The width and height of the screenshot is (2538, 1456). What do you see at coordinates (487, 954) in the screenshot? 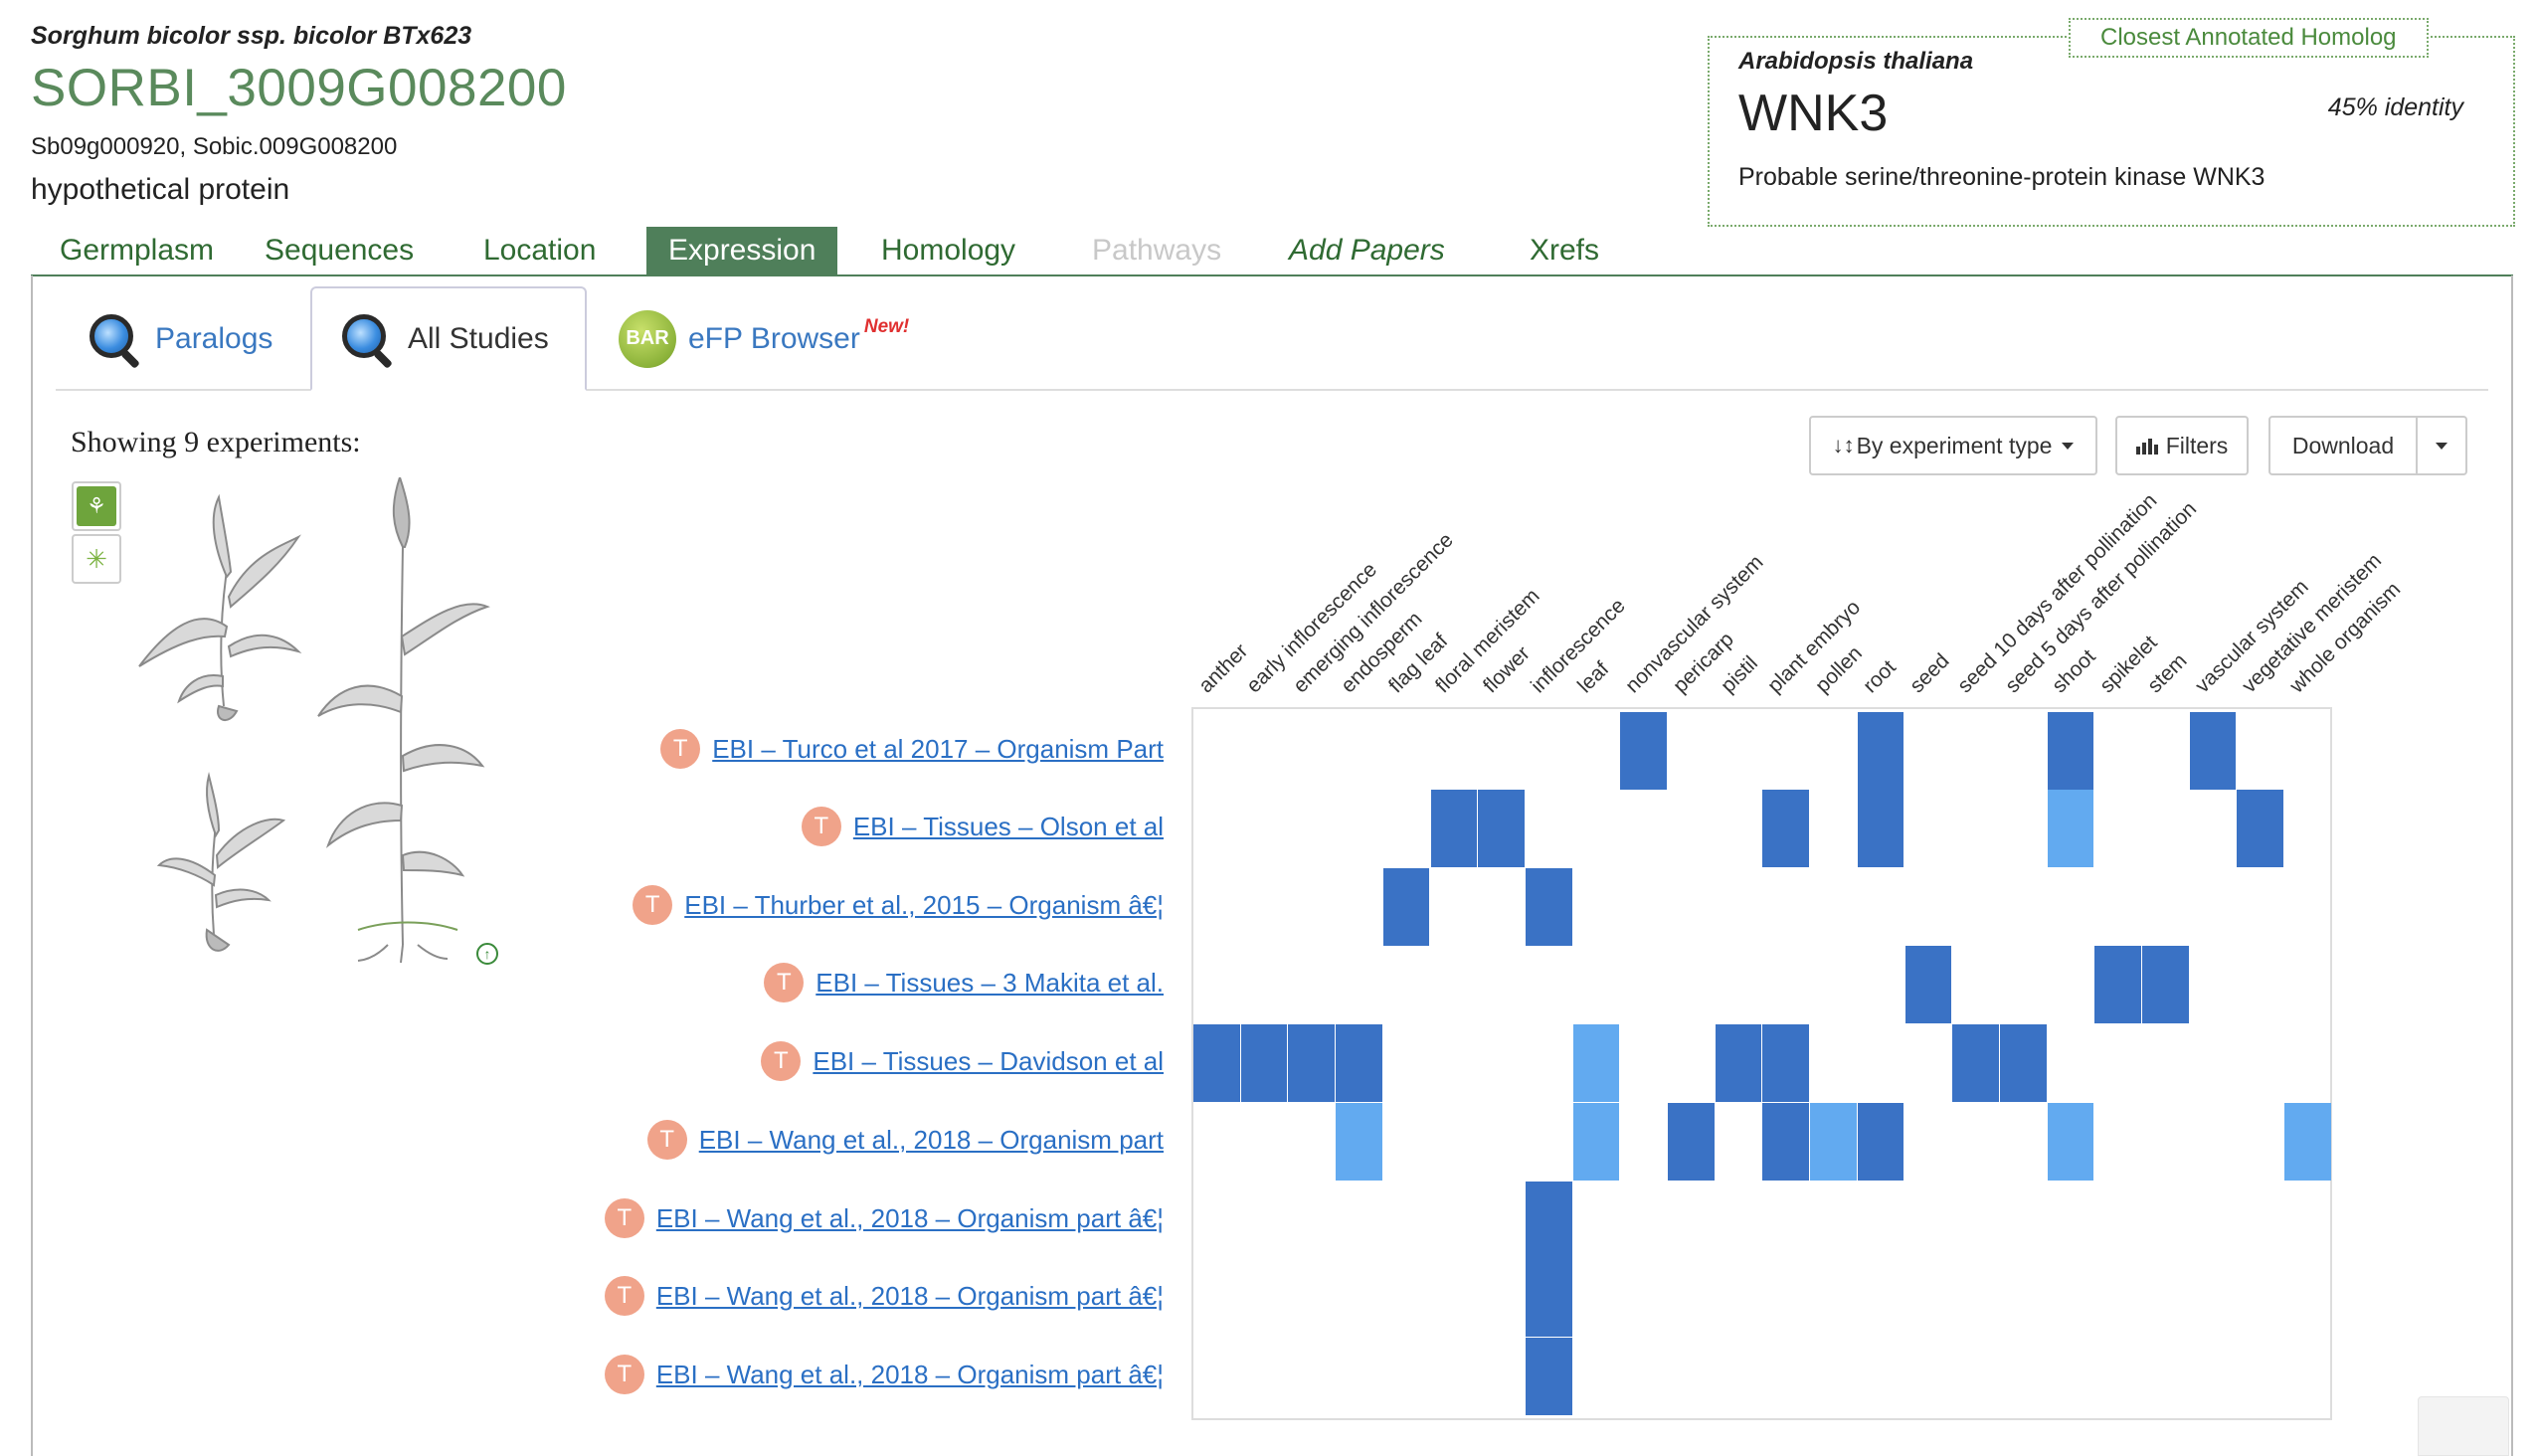
I see `info-icon: ↑` at bounding box center [487, 954].